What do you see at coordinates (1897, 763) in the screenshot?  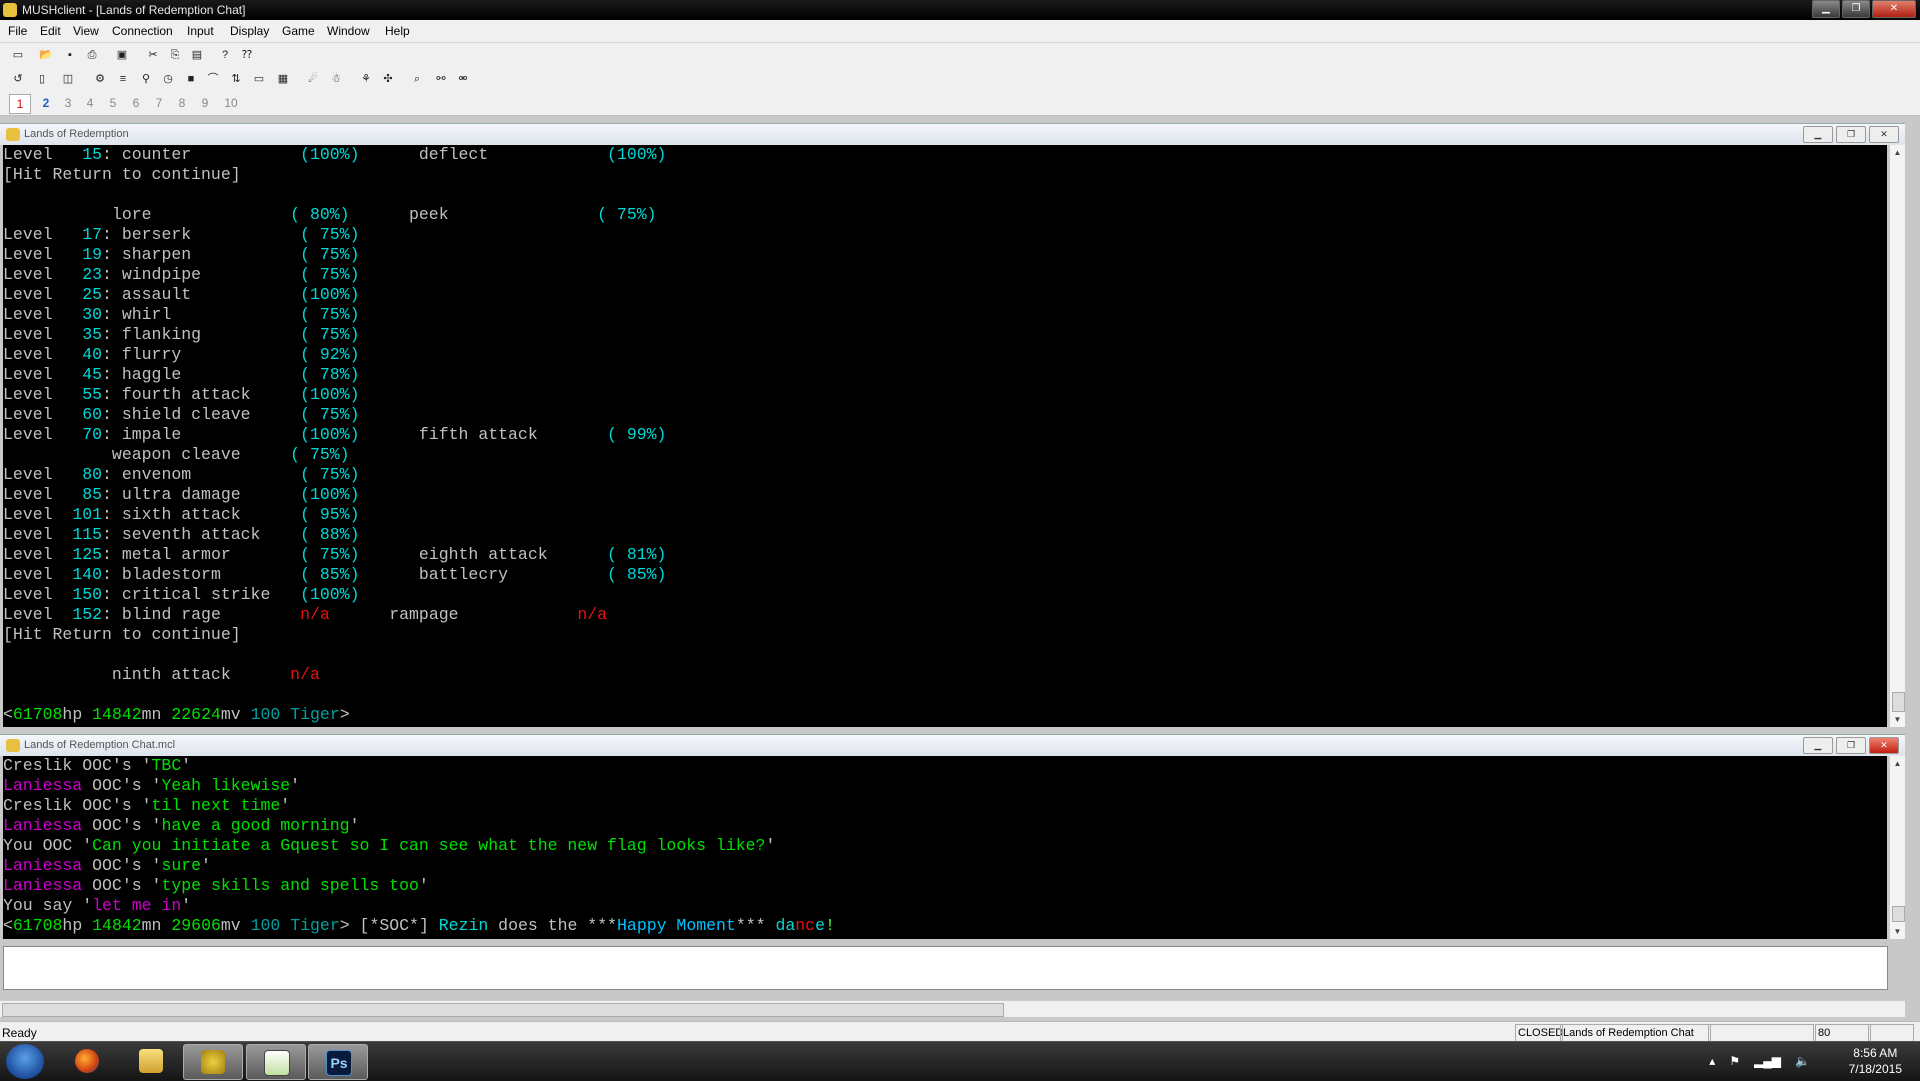 I see `chat-scroll-up-icon: ▲` at bounding box center [1897, 763].